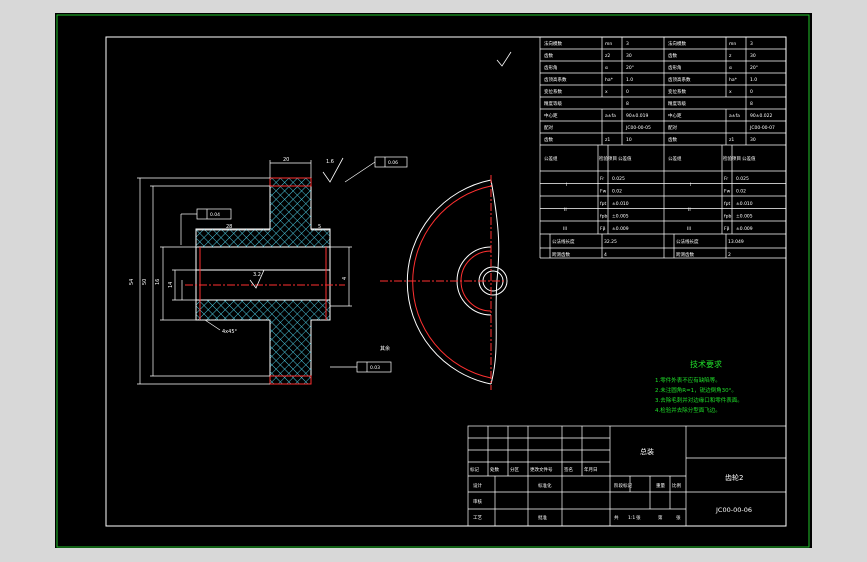  I want to click on dim-small: 4, so click(345, 278).